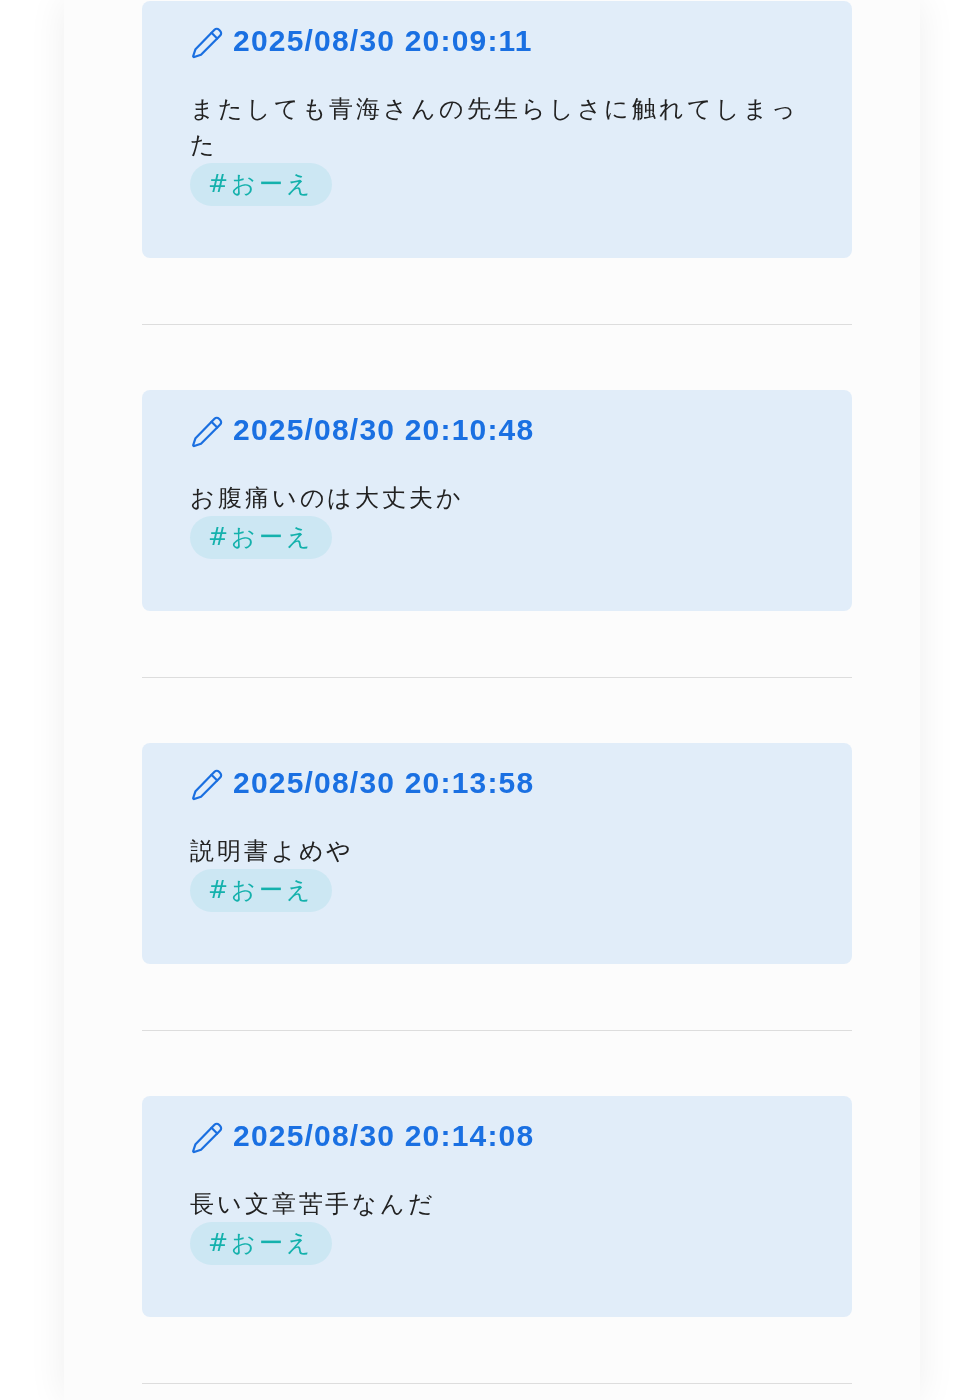  Describe the element at coordinates (384, 783) in the screenshot. I see `post-timestamp: 2025/08/30 20:13:58` at that location.